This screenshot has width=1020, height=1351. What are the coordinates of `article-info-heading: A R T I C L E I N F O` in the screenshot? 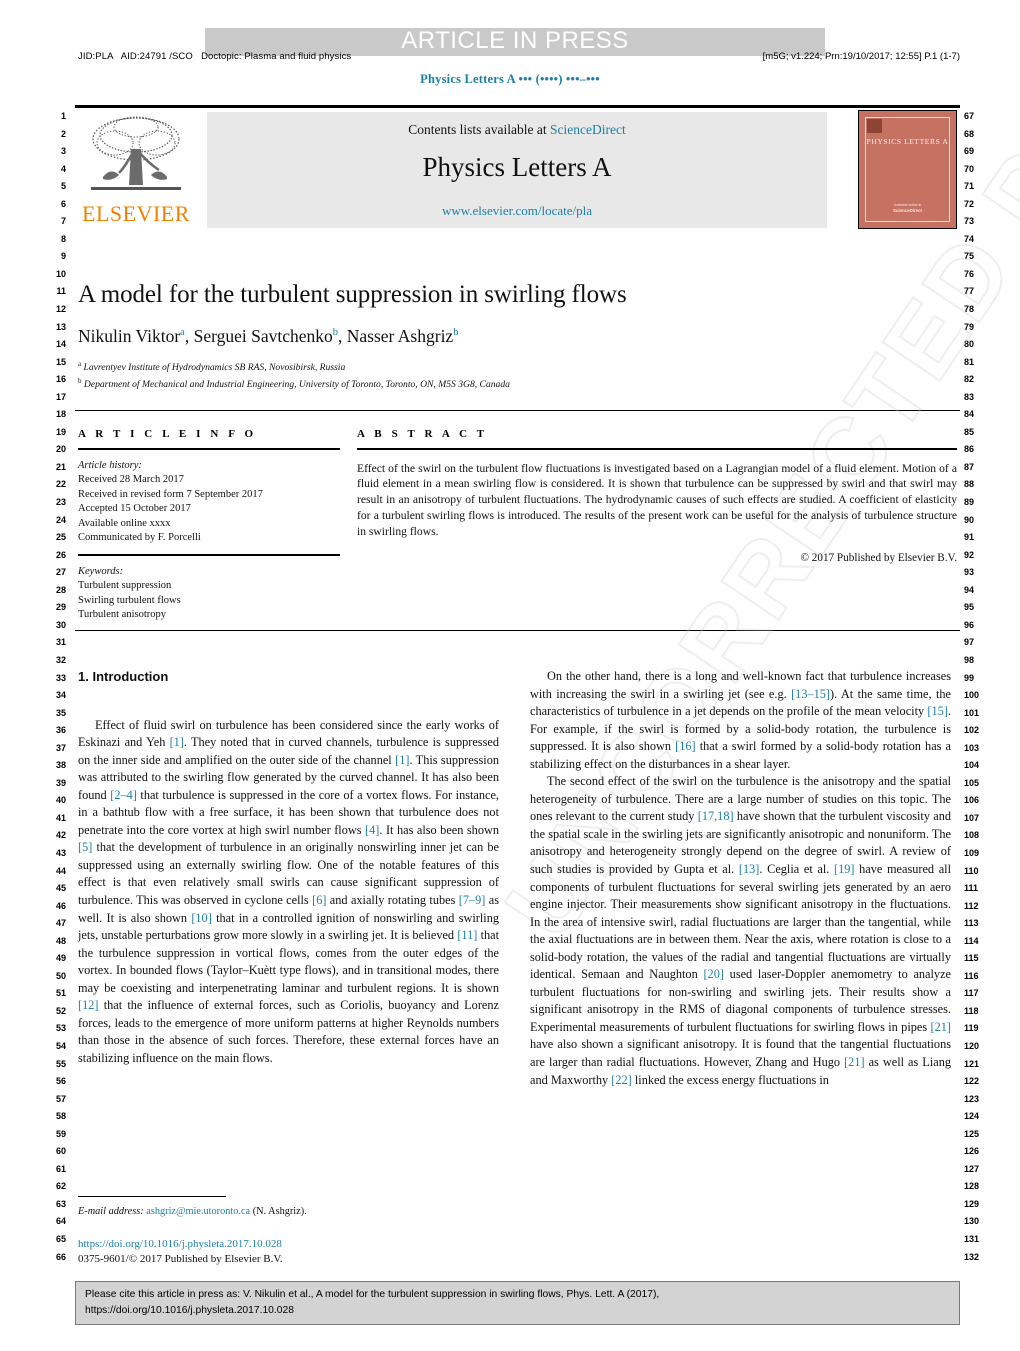 It's located at (167, 434).